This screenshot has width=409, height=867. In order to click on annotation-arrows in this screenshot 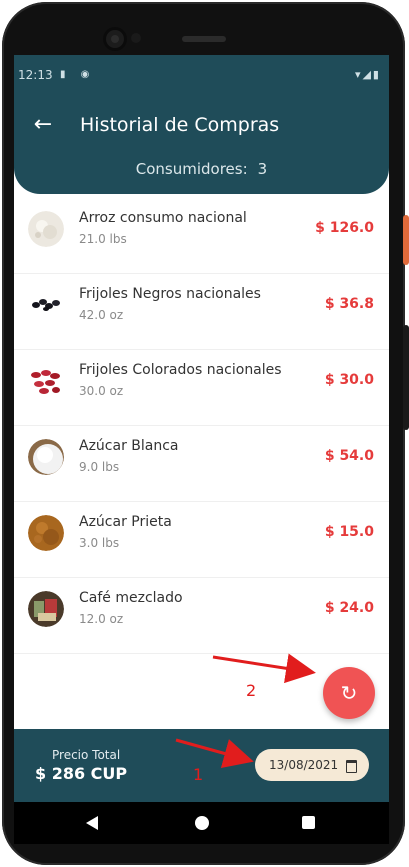, I will do `click(245, 711)`.